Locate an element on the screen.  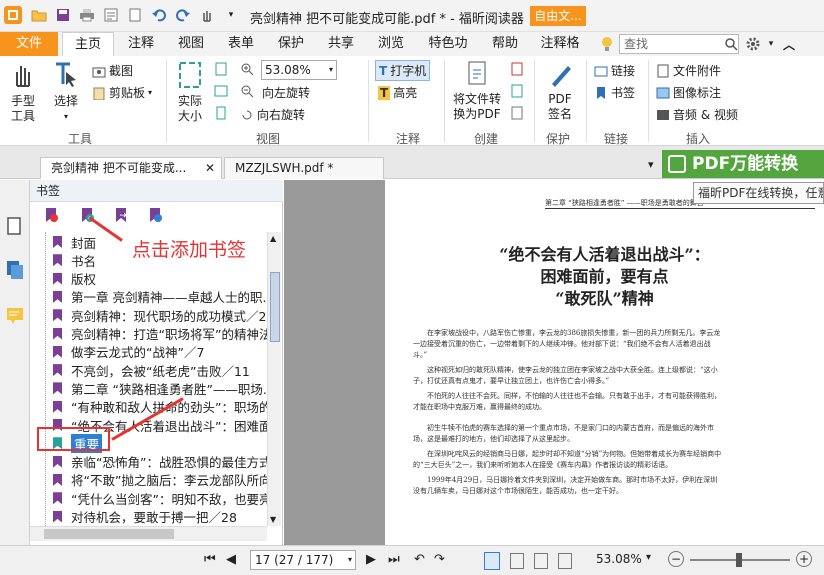
undo-icon is located at coordinates (159, 15).